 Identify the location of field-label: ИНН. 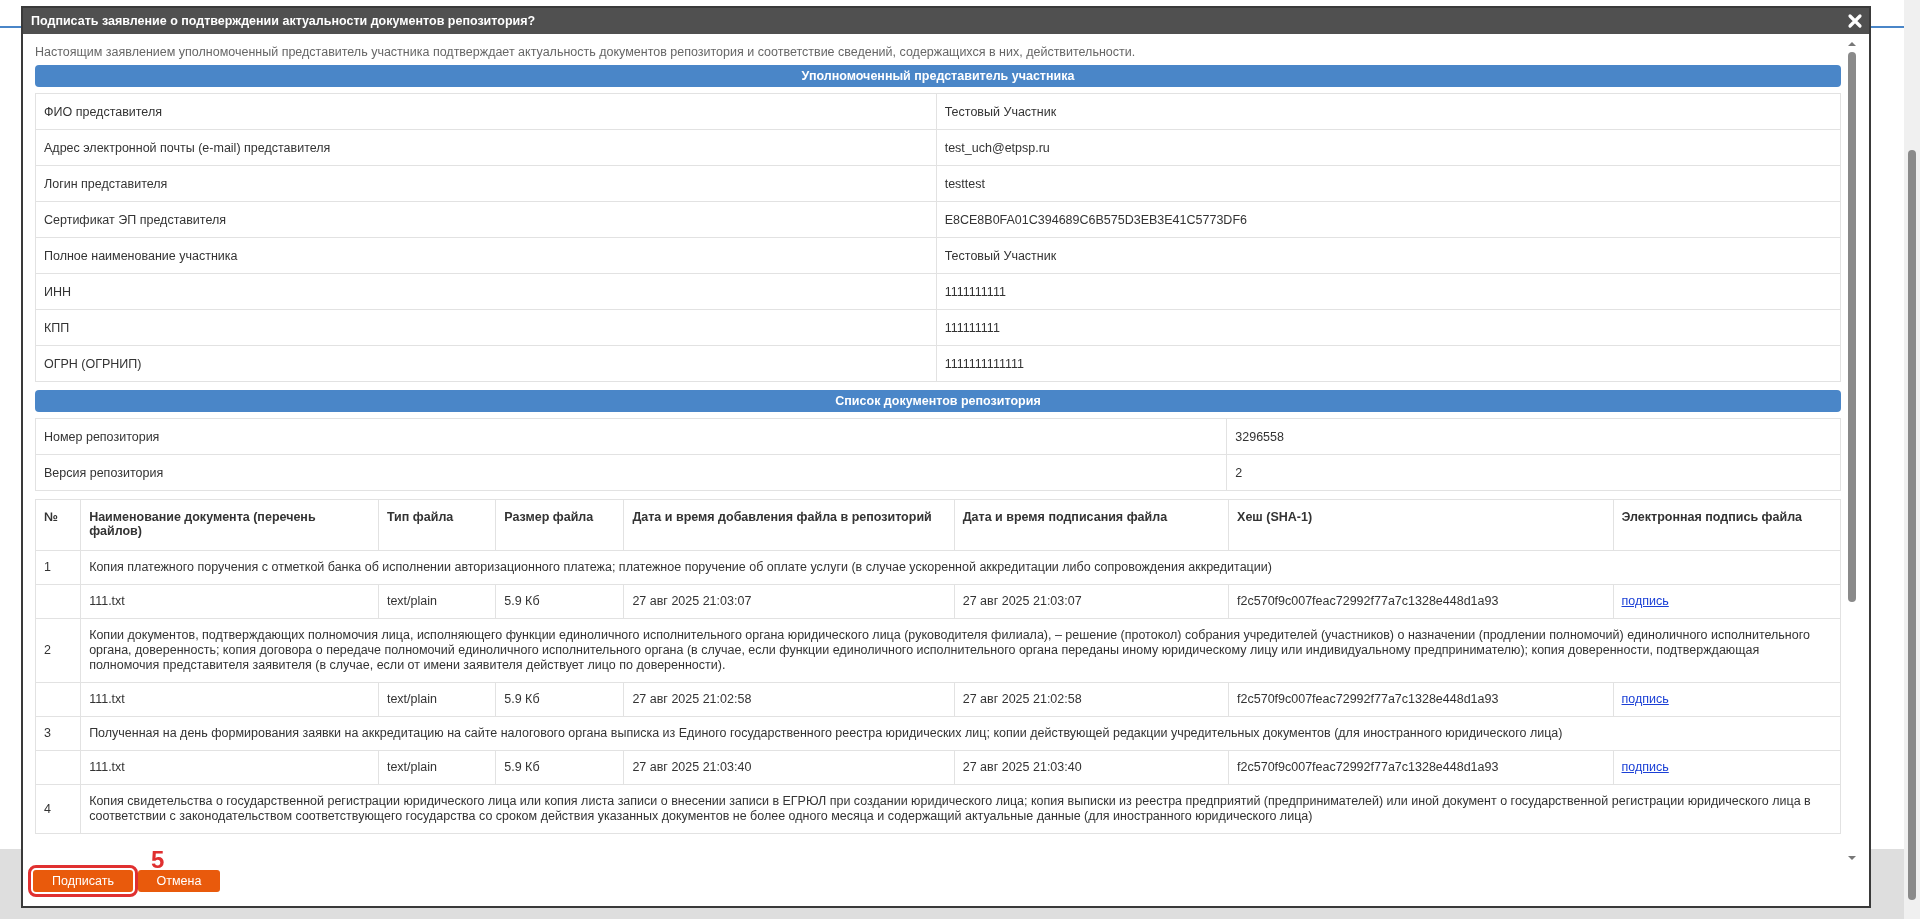
(486, 291).